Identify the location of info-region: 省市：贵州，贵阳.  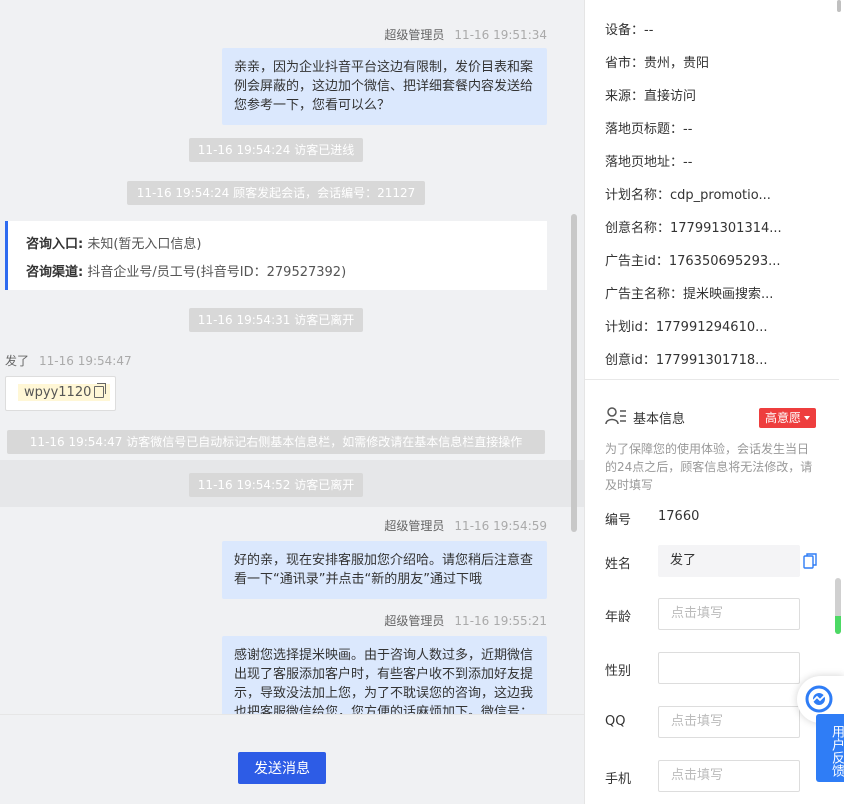
(657, 63).